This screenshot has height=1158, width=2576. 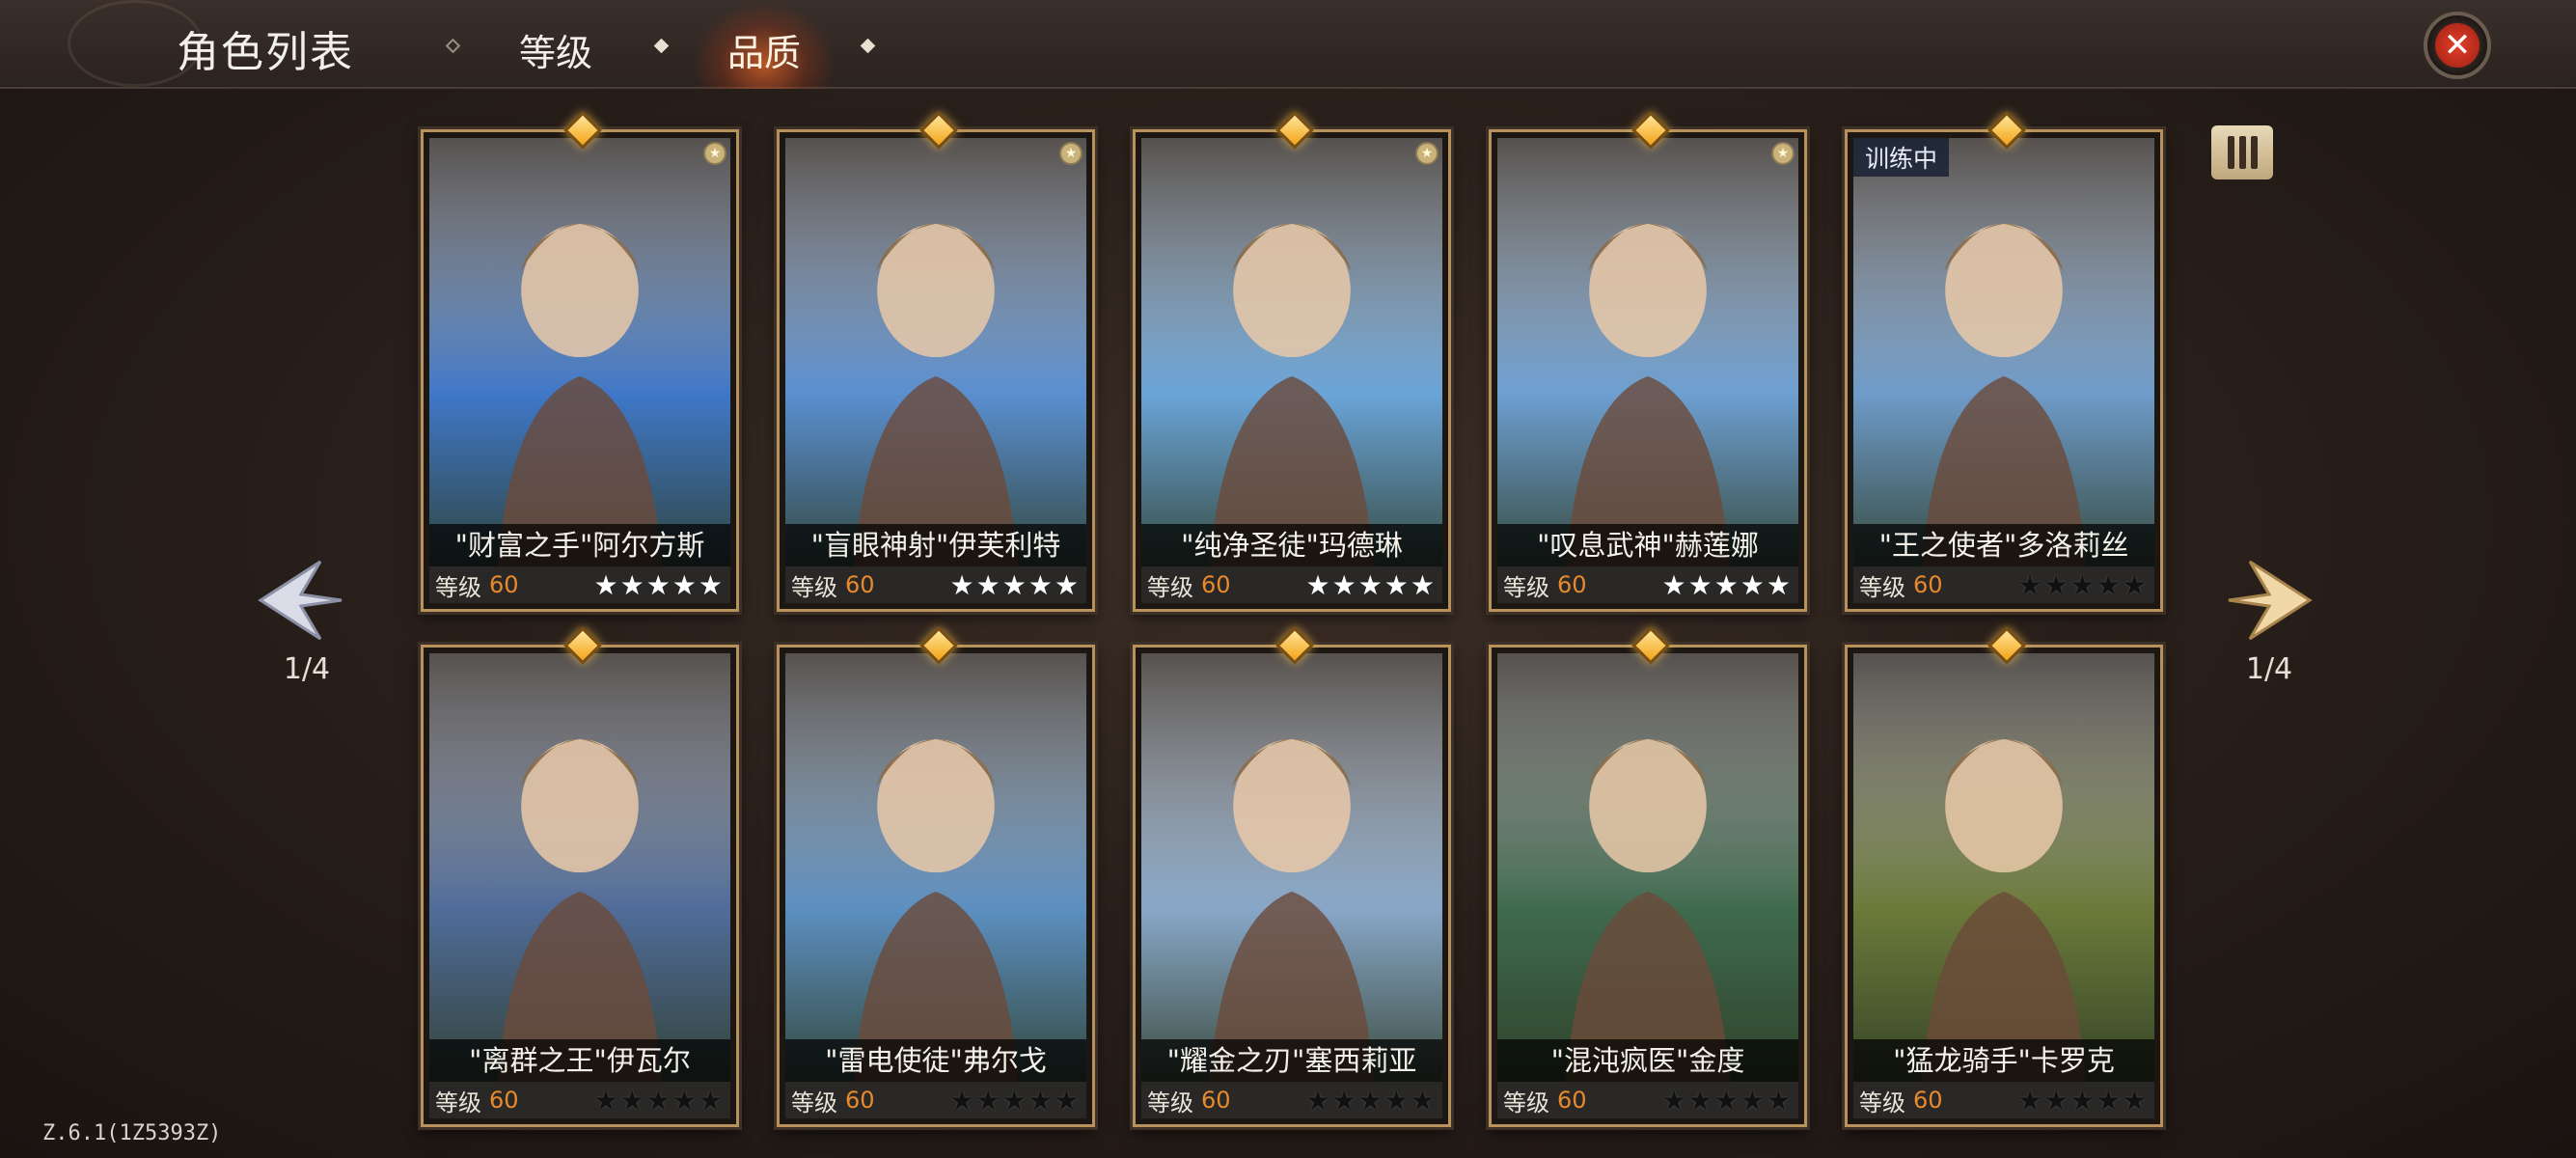 I want to click on character-name: "纯净圣徒"玛德琳, so click(x=1292, y=545).